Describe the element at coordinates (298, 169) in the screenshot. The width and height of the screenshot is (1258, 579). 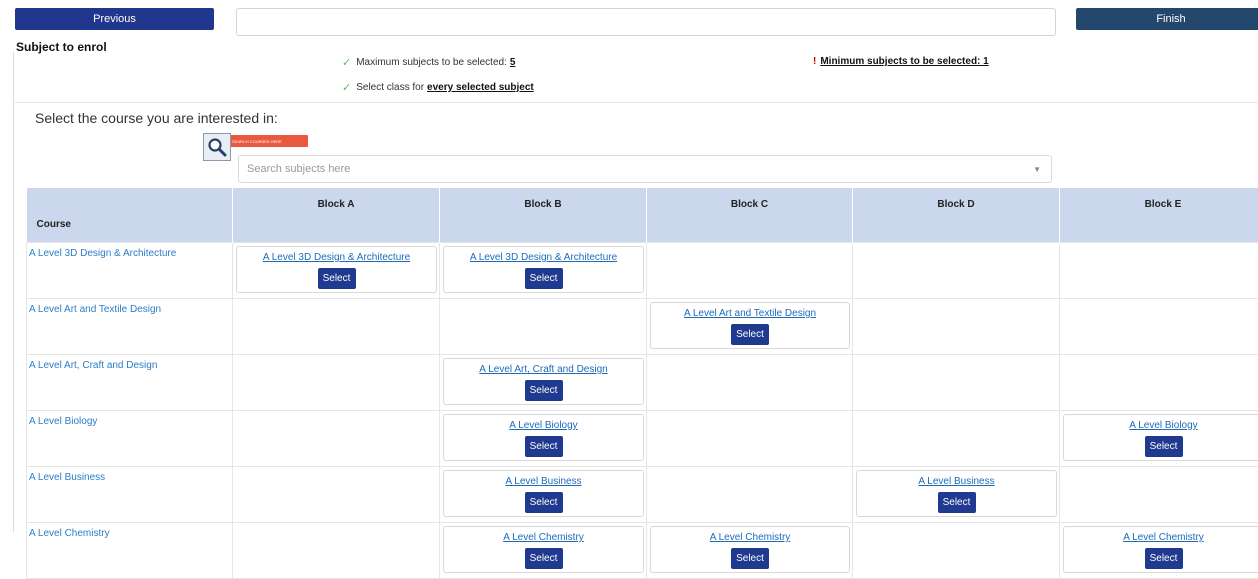
I see `search-placeholder: Search subjects here` at that location.